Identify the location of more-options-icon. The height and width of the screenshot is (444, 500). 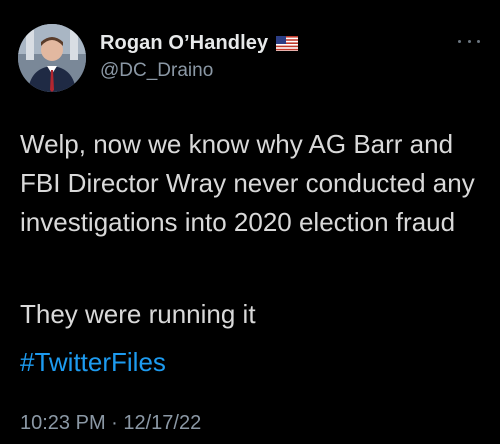
(469, 41).